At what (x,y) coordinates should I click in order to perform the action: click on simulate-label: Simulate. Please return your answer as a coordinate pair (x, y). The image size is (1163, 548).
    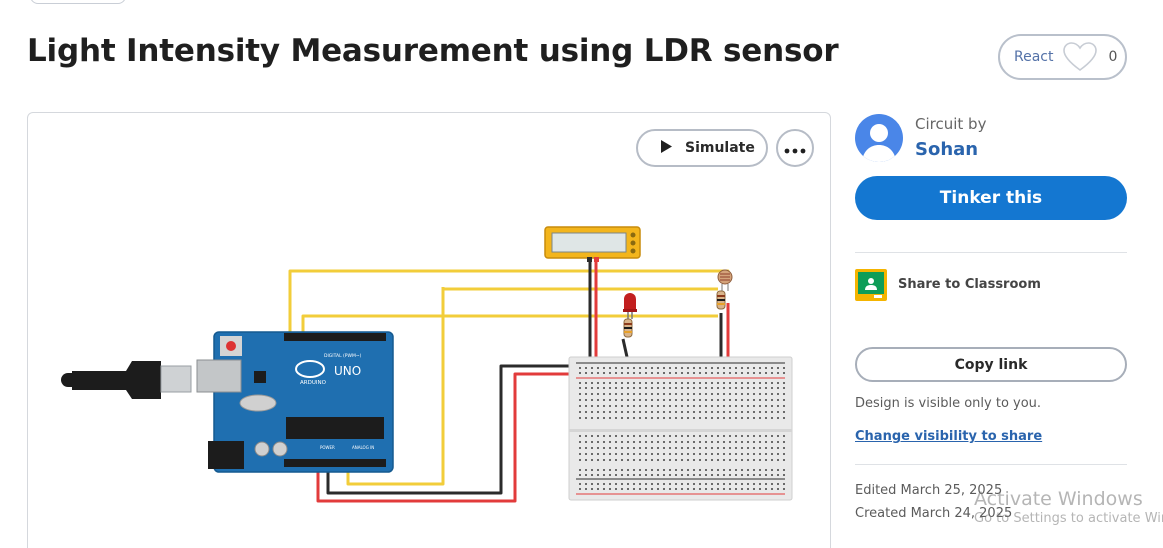
    Looking at the image, I should click on (720, 148).